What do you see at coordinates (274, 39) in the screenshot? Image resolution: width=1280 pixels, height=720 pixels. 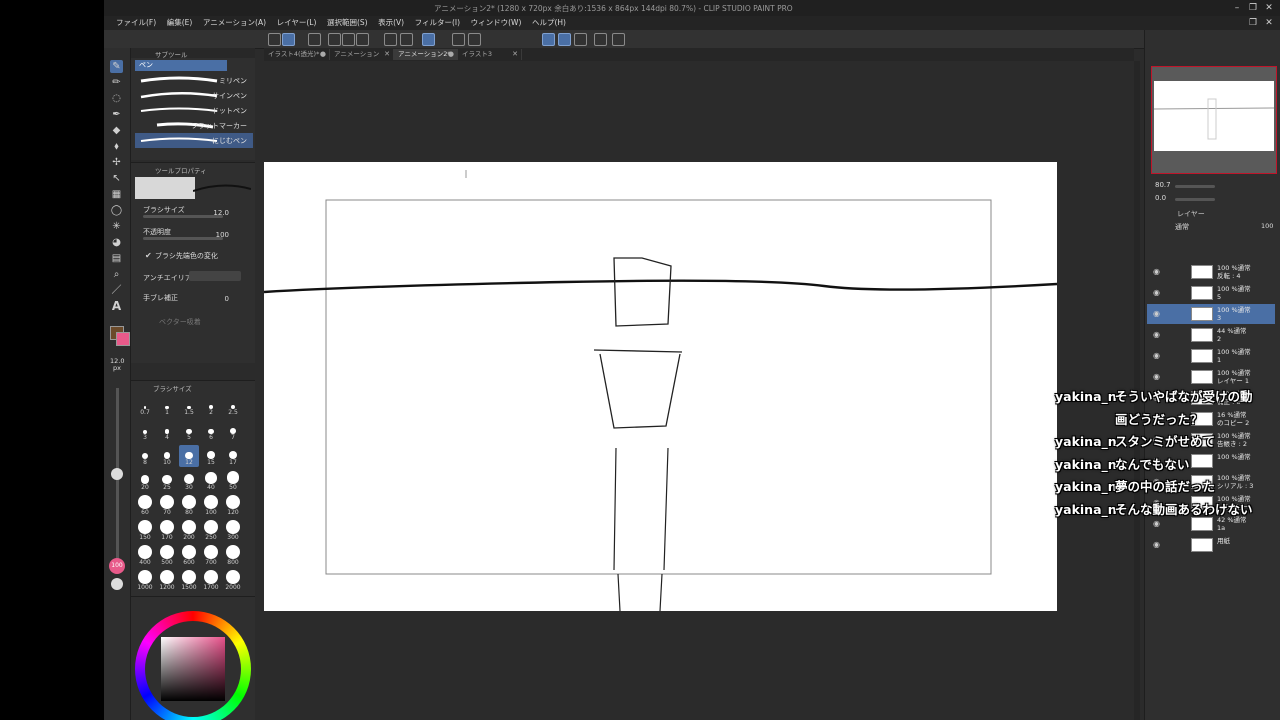 I see `menu-icon` at bounding box center [274, 39].